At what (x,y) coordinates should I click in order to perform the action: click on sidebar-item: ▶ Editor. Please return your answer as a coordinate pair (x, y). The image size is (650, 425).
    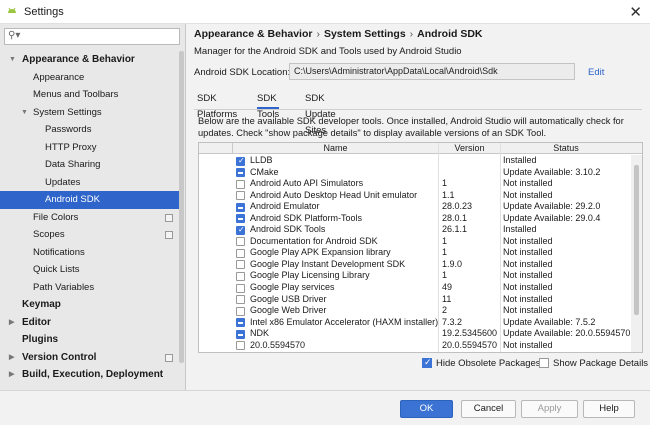
    Looking at the image, I should click on (90, 323).